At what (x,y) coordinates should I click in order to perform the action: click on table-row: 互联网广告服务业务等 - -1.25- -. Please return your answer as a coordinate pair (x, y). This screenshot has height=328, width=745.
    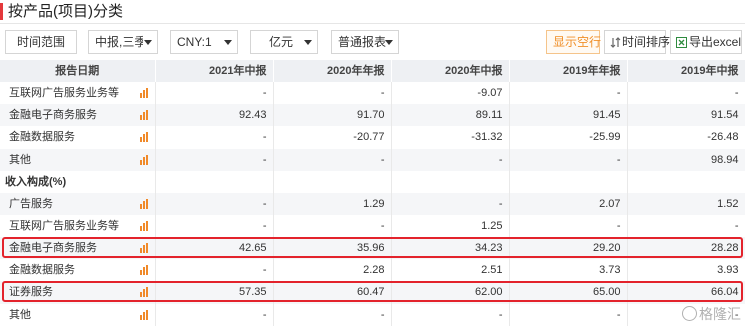
    Looking at the image, I should click on (372, 226).